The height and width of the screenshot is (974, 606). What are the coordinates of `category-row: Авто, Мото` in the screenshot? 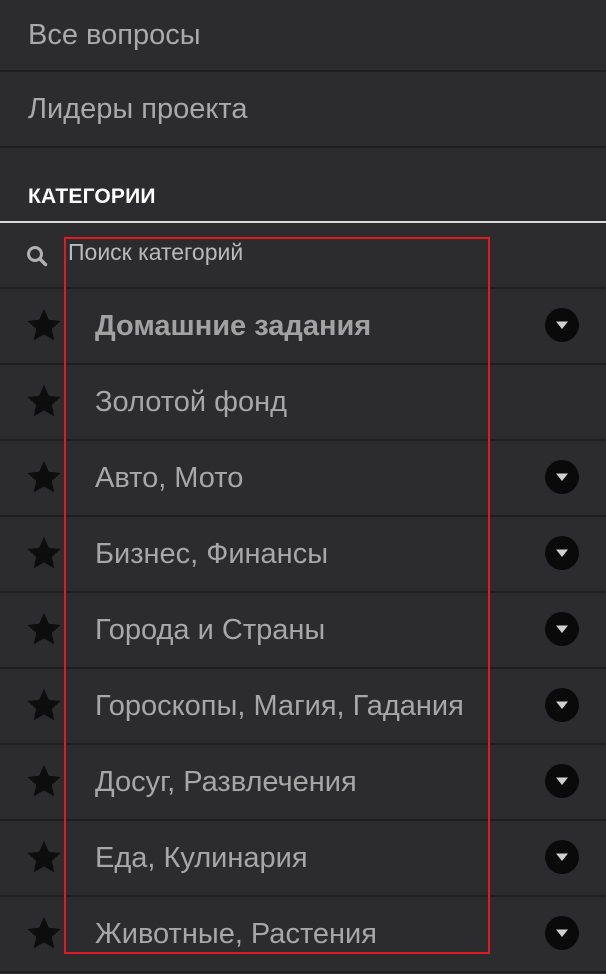 It's located at (303, 479).